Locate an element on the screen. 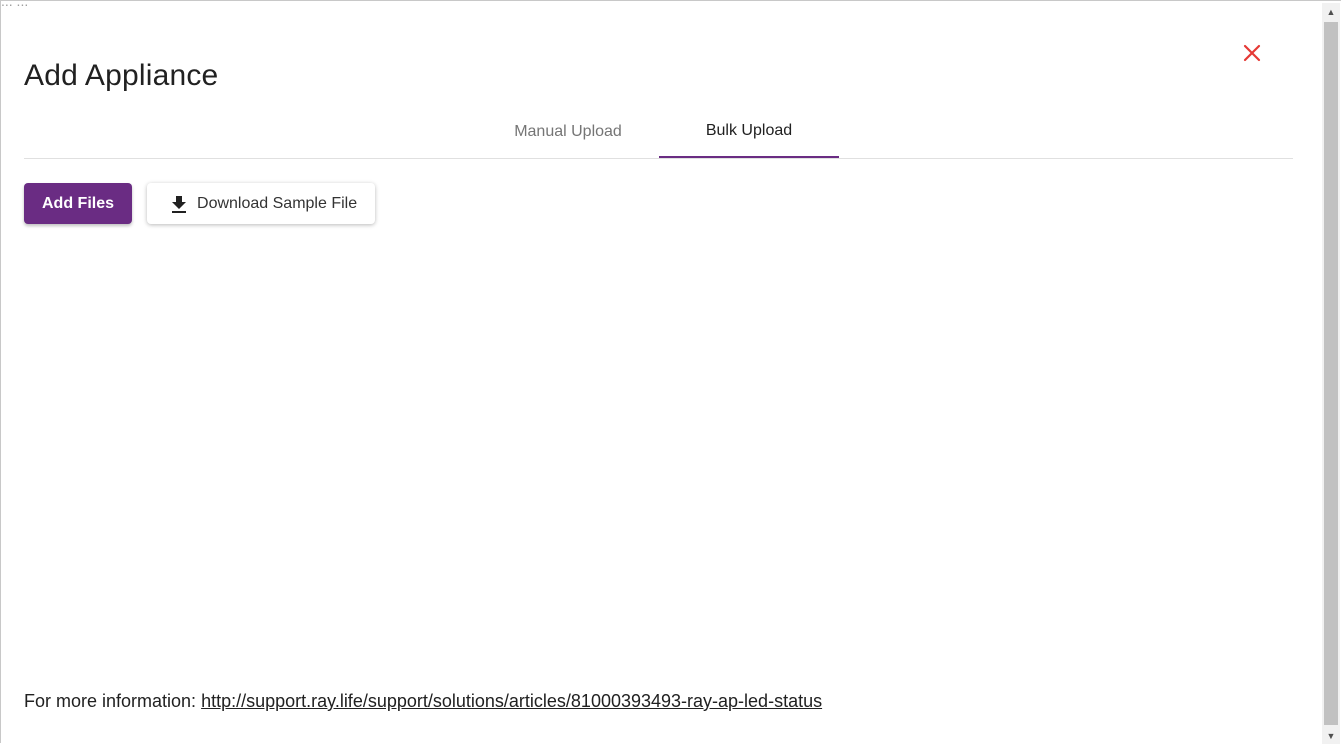 This screenshot has height=744, width=1341. tab-bulk-upload: Bulk Upload is located at coordinates (749, 132).